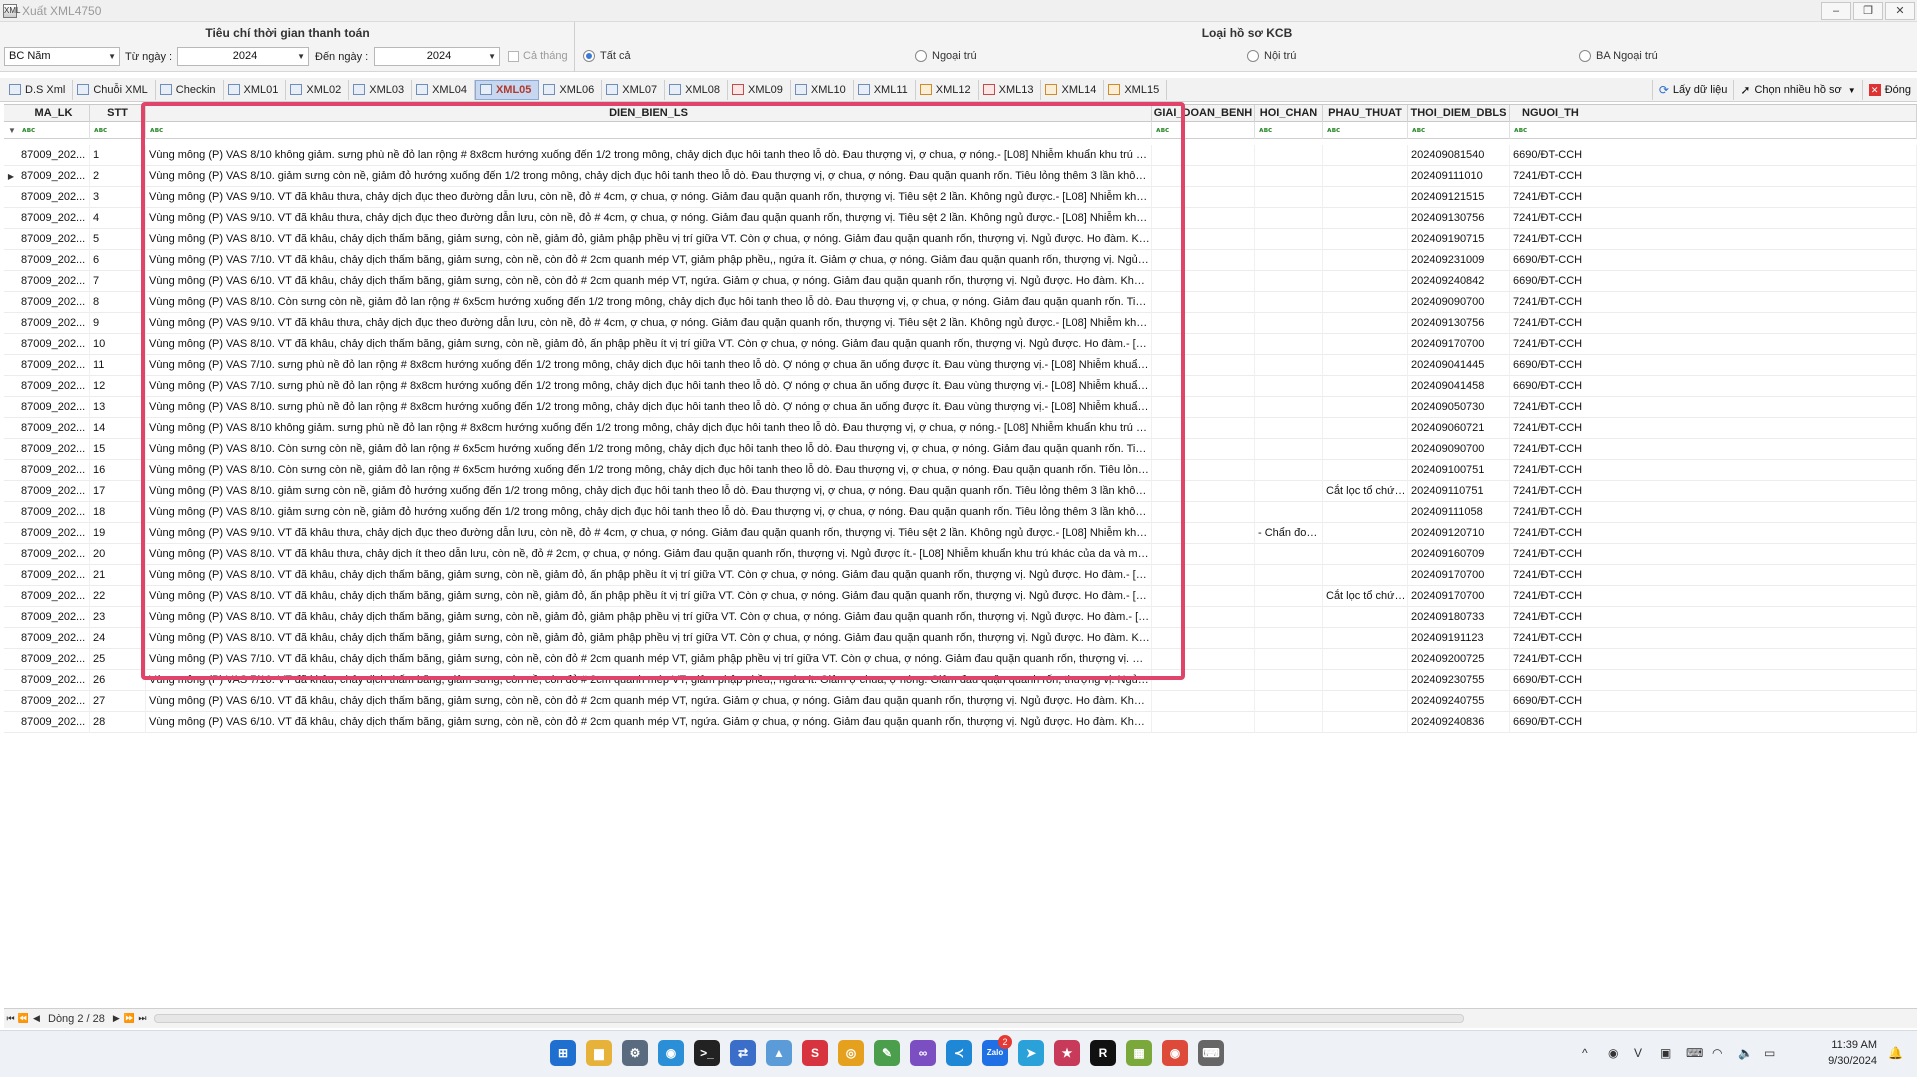 Image resolution: width=1917 pixels, height=1077 pixels. Describe the element at coordinates (851, 1053) in the screenshot. I see `chrome-beta-icon: ◎` at that location.